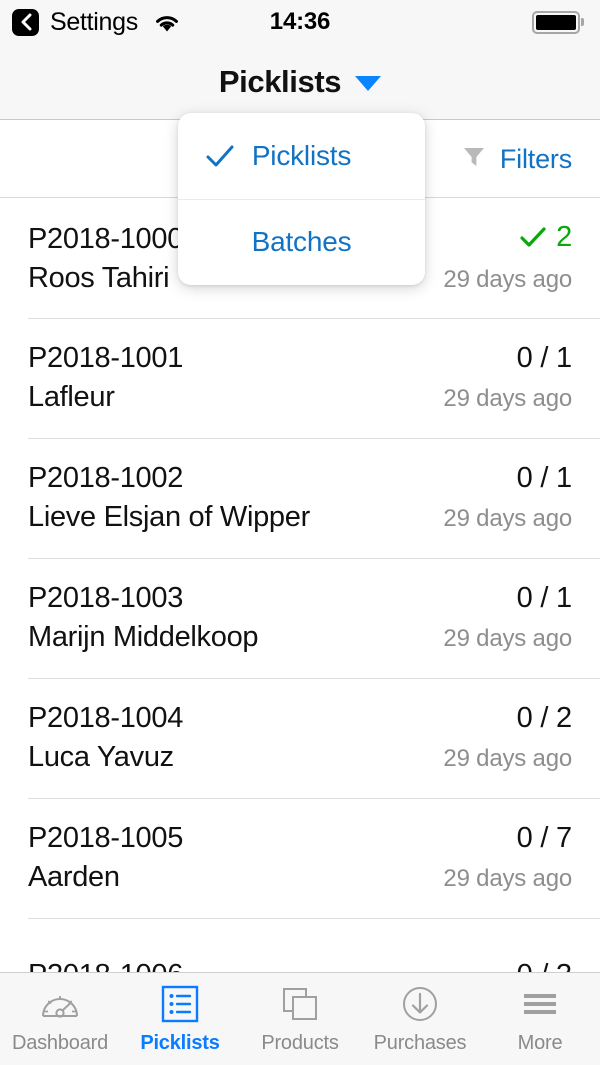  Describe the element at coordinates (582, 22) in the screenshot. I see `battery-nub` at that location.